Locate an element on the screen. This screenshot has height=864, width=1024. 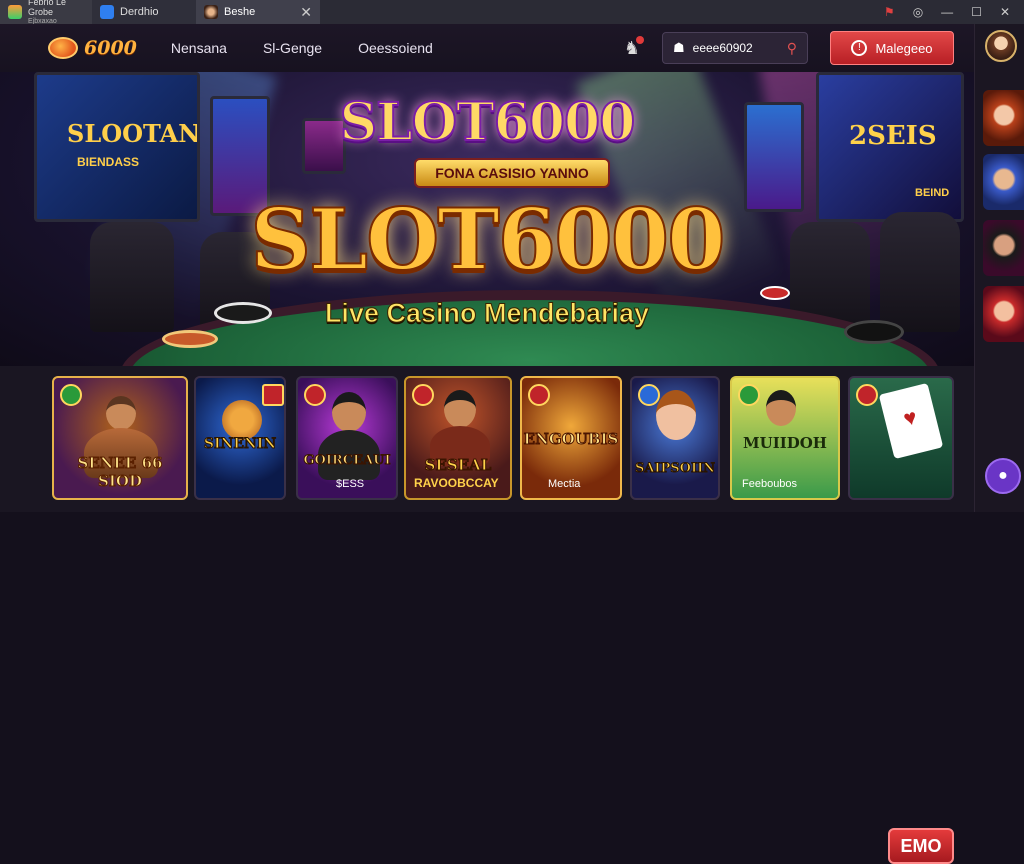
game-card: MUIIDOH Feeboubos is located at coordinates (785, 438).